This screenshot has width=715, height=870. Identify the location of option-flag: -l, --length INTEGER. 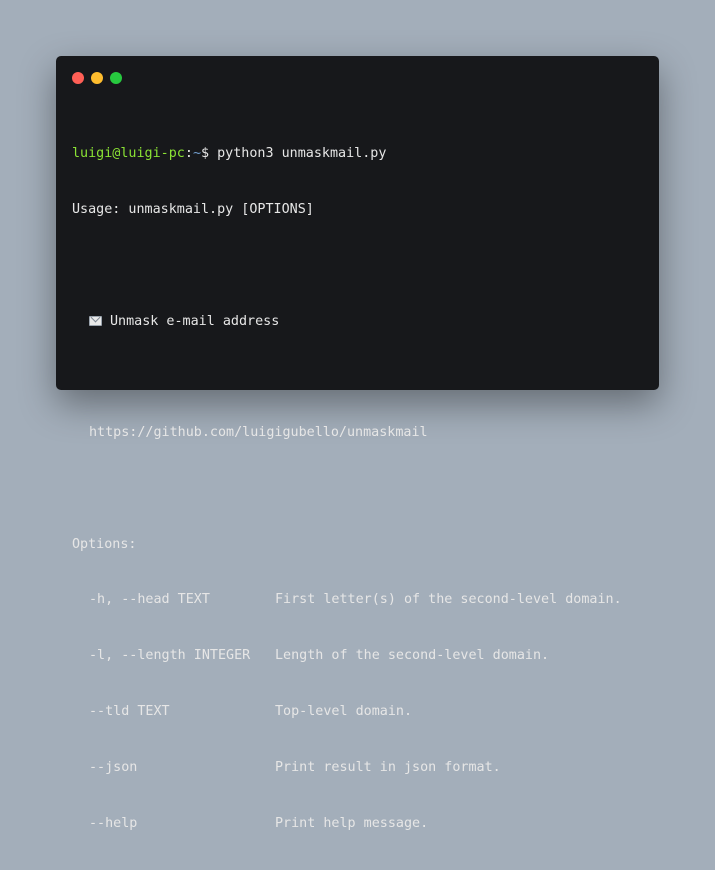
(170, 656).